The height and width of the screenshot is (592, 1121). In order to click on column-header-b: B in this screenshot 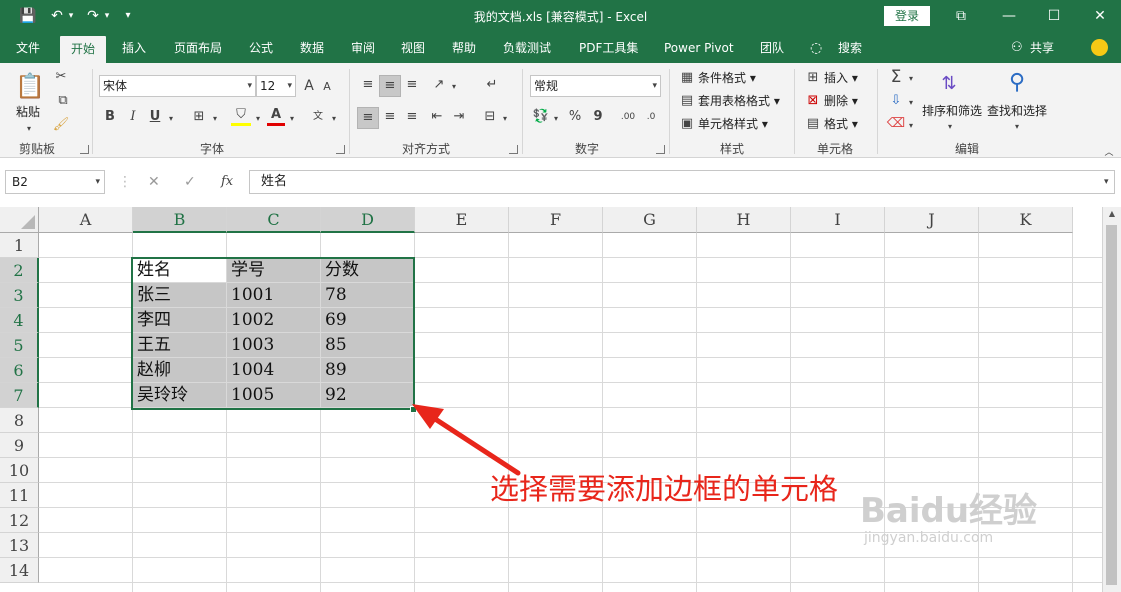, I will do `click(180, 220)`.